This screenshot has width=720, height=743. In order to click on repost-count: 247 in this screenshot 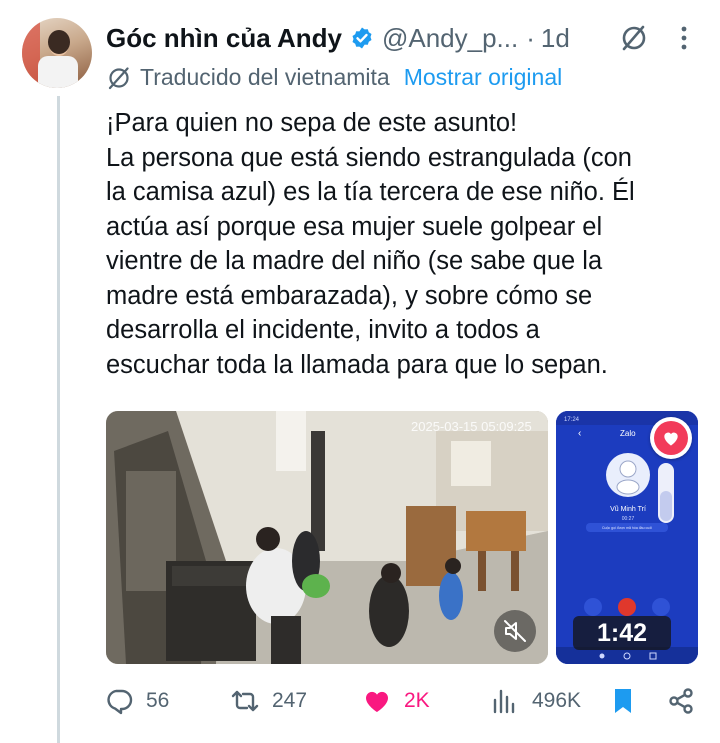, I will do `click(290, 700)`.